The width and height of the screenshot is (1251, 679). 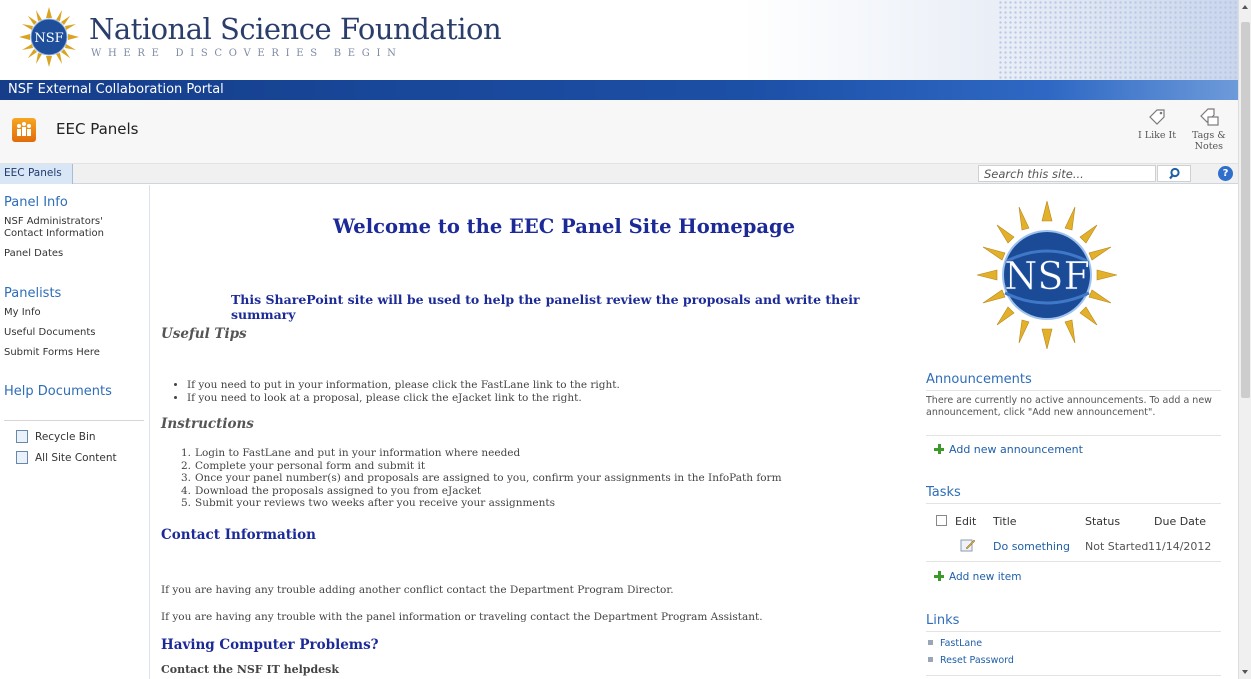 I want to click on page-title: Welcome to the EEC Panel Site Homepage, so click(x=564, y=226).